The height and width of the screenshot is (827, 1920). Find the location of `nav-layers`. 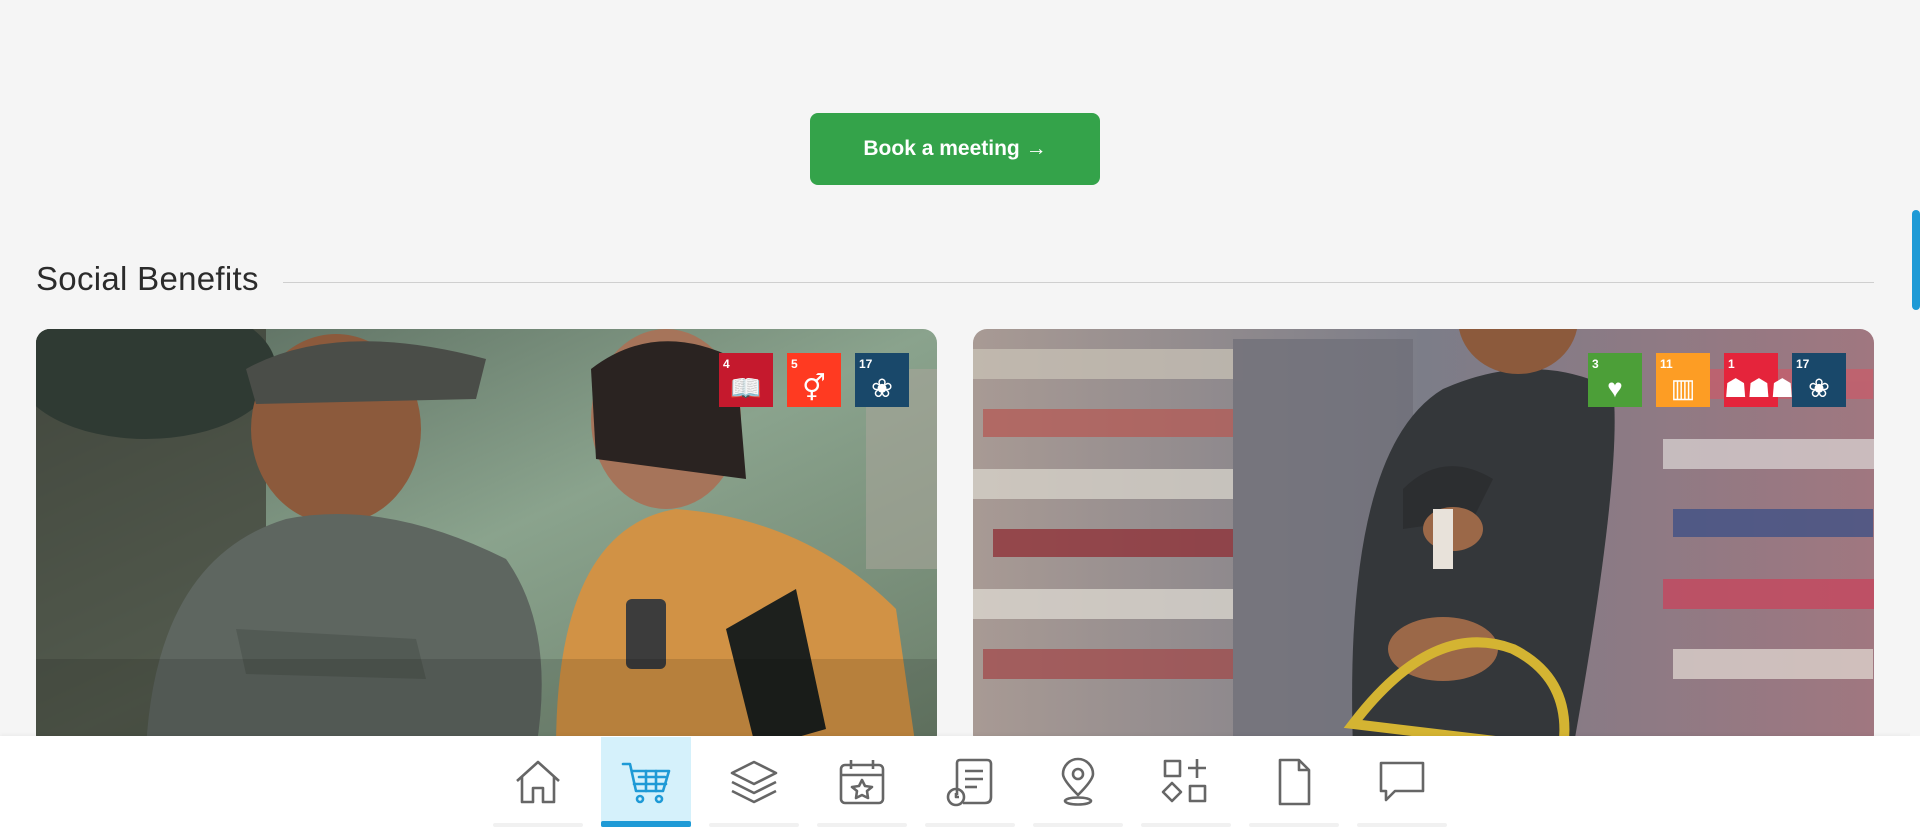

nav-layers is located at coordinates (754, 782).